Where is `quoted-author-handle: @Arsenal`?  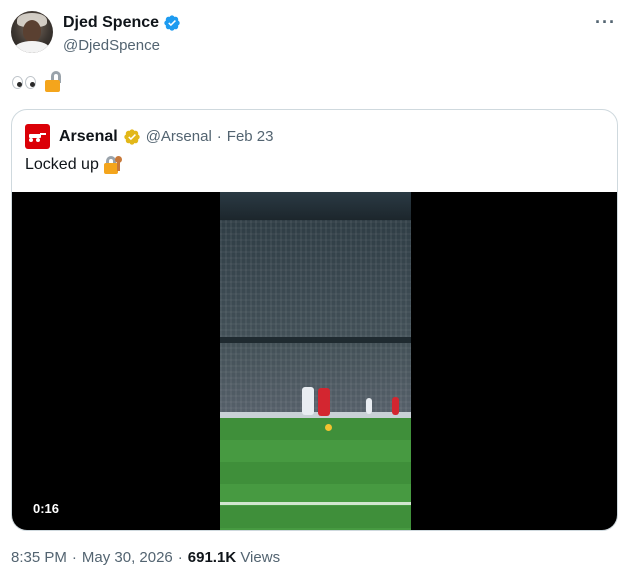 quoted-author-handle: @Arsenal is located at coordinates (179, 136).